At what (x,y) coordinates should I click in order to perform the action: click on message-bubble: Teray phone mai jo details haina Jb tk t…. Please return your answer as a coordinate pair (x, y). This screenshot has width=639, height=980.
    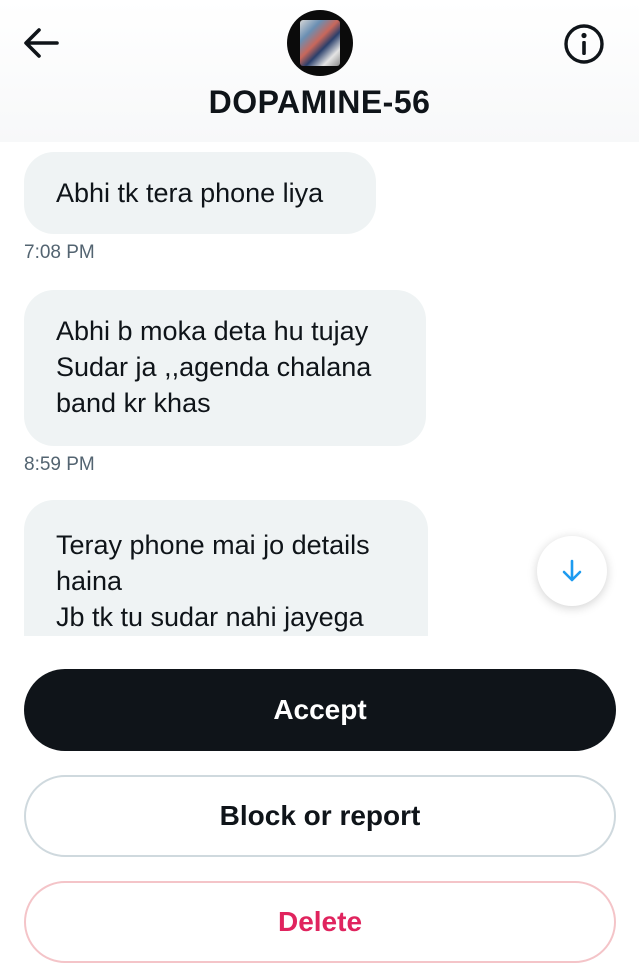
    Looking at the image, I should click on (226, 568).